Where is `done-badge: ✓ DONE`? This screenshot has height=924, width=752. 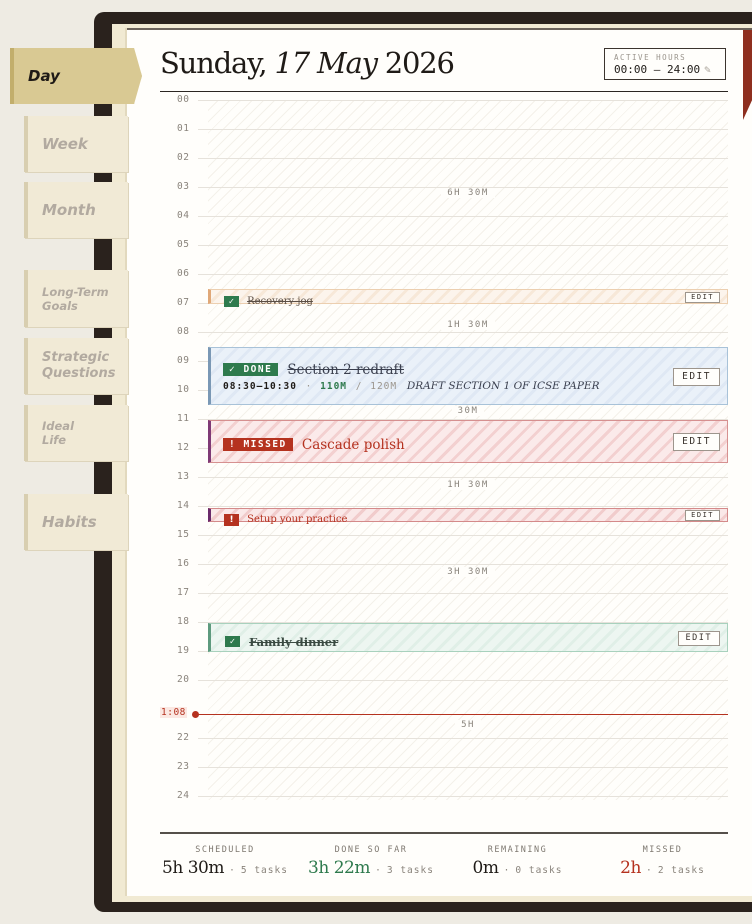 done-badge: ✓ DONE is located at coordinates (251, 369).